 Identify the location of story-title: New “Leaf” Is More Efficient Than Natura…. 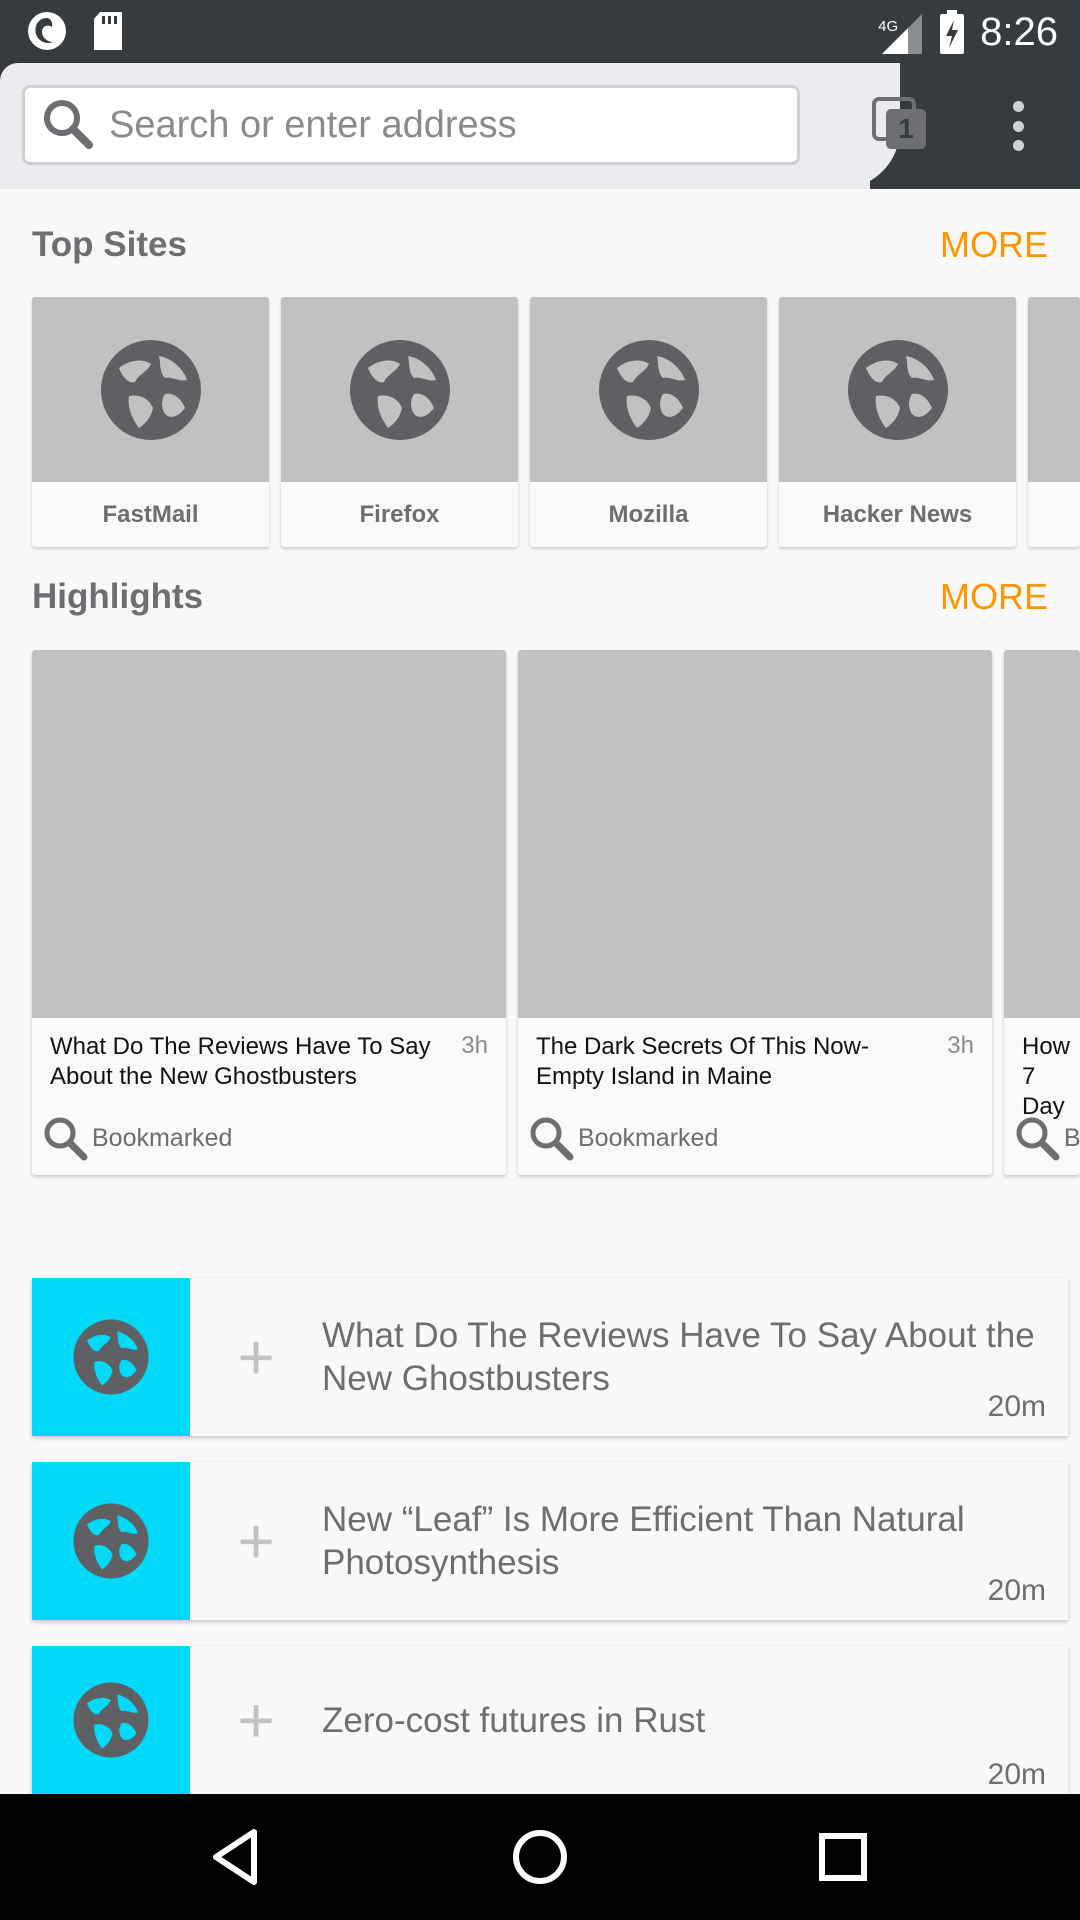
(643, 1541).